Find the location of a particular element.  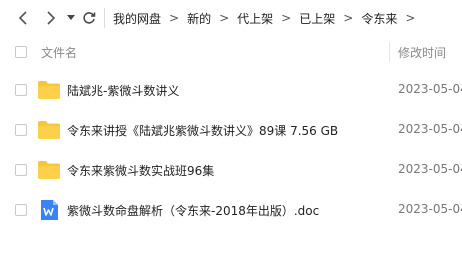

history-dropdown-button is located at coordinates (71, 18).